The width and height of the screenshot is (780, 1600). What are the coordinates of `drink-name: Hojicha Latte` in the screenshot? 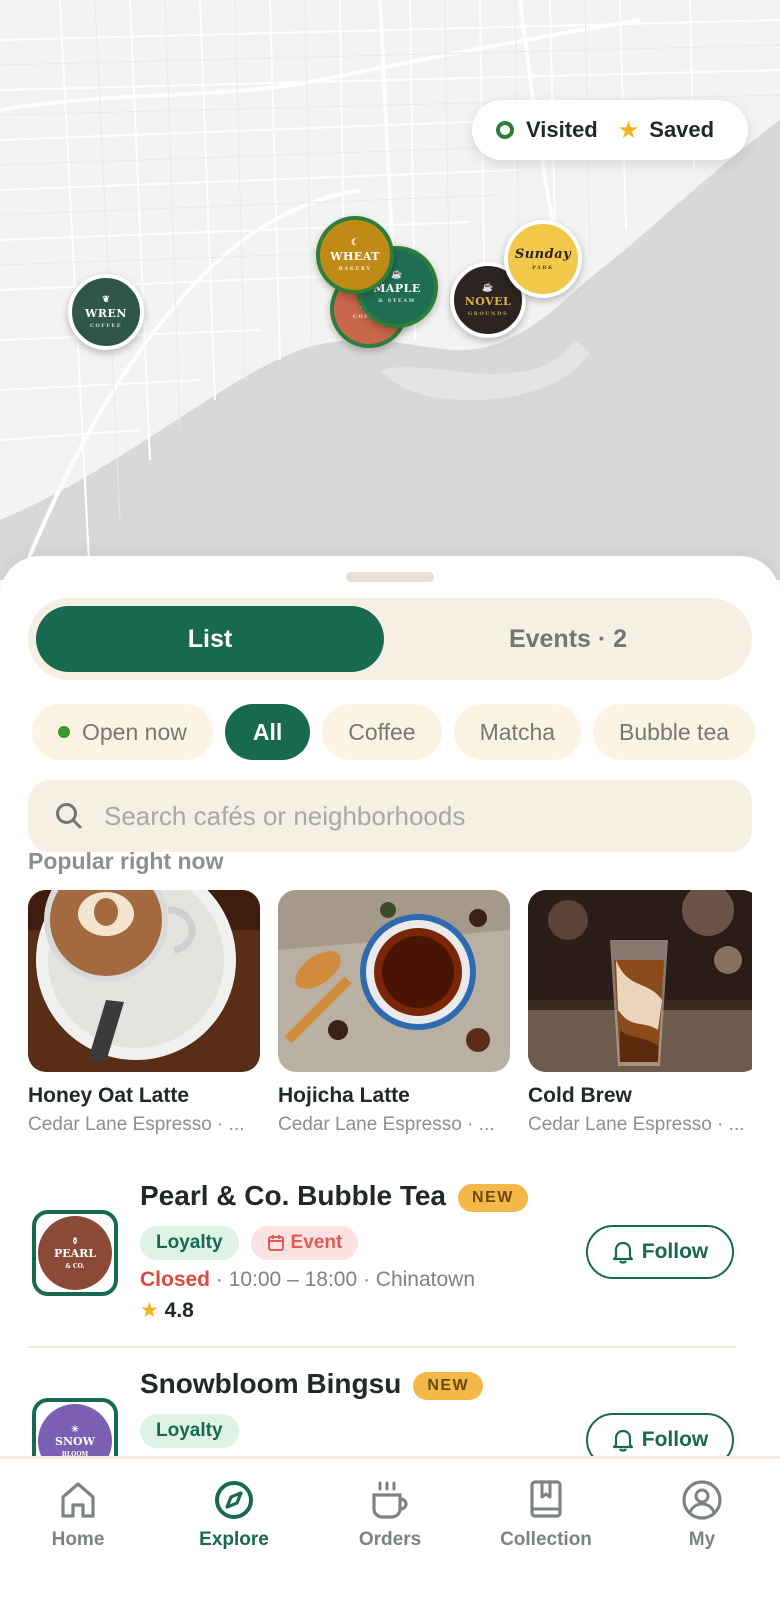 It's located at (344, 1095).